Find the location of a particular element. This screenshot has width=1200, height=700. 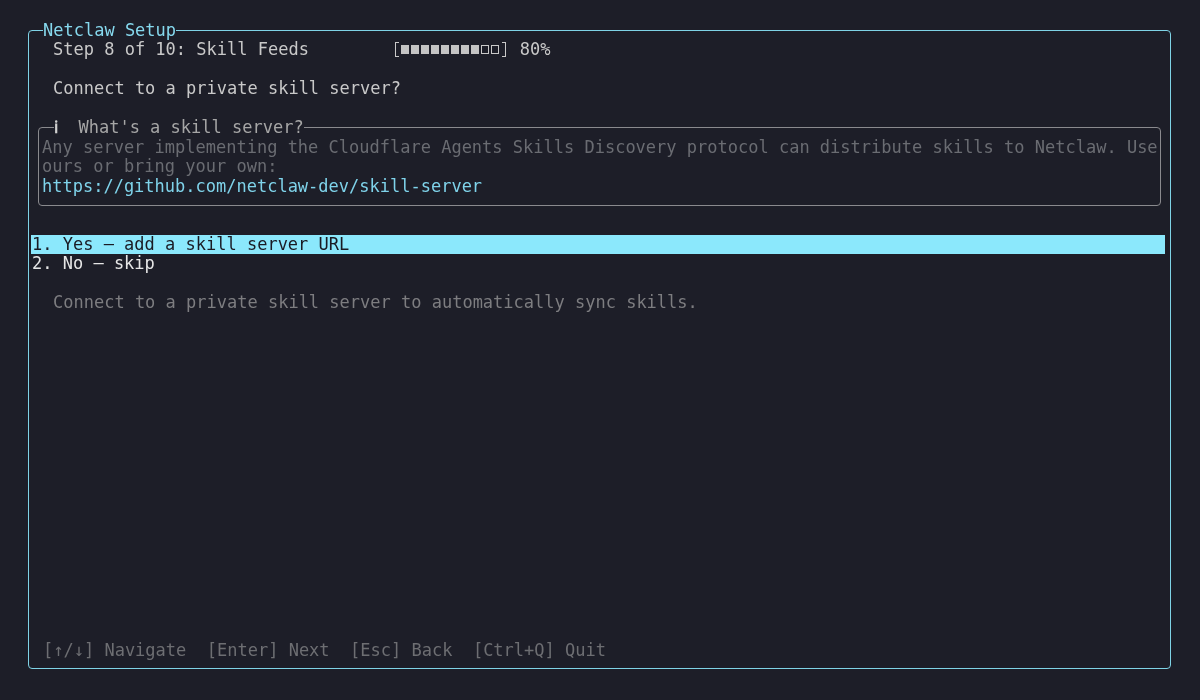

key-hint: [Enter] Next is located at coordinates (268, 650).